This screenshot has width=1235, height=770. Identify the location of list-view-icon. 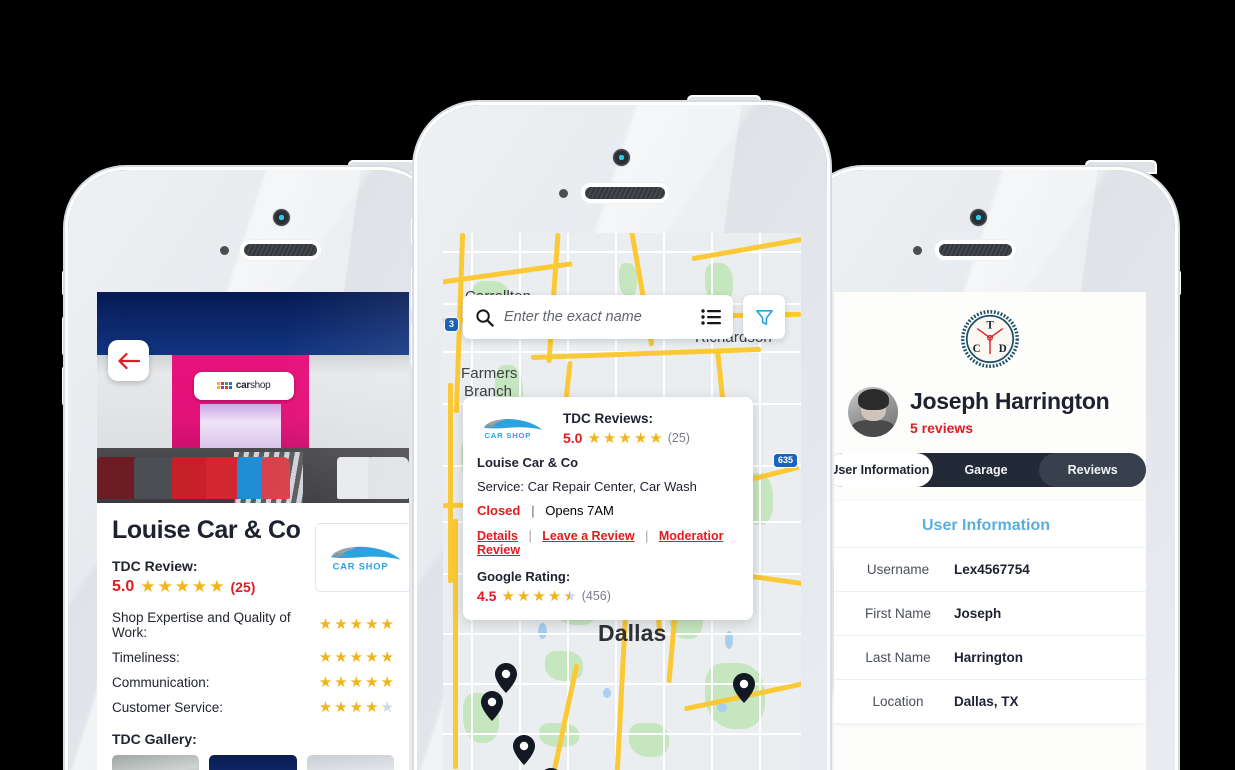
(711, 317).